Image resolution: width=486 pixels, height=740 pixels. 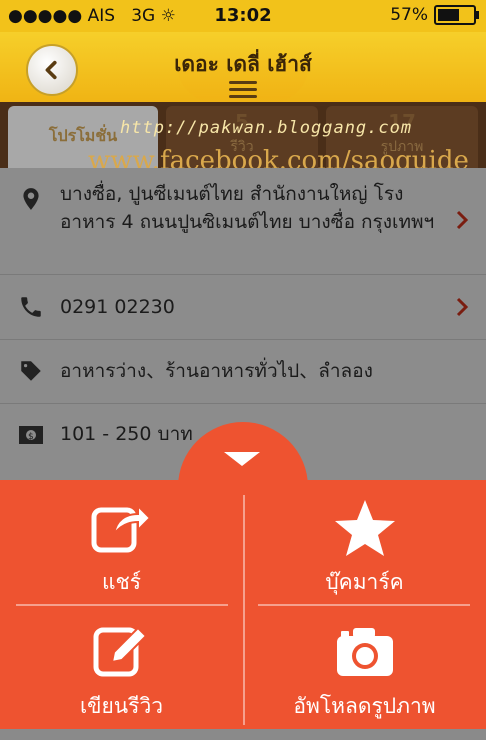 I want to click on phone-row: 0291 02230, so click(x=243, y=307).